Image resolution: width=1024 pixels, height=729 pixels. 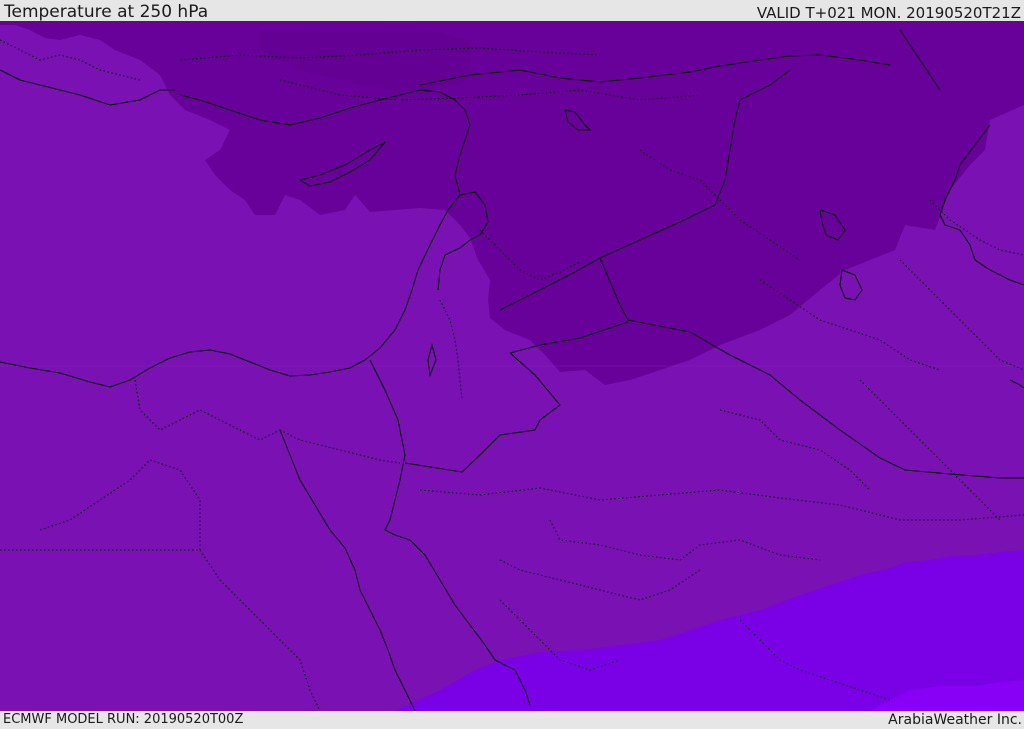 What do you see at coordinates (888, 13) in the screenshot?
I see `valid-time: VALID T+021 MON. 20190520T21Z` at bounding box center [888, 13].